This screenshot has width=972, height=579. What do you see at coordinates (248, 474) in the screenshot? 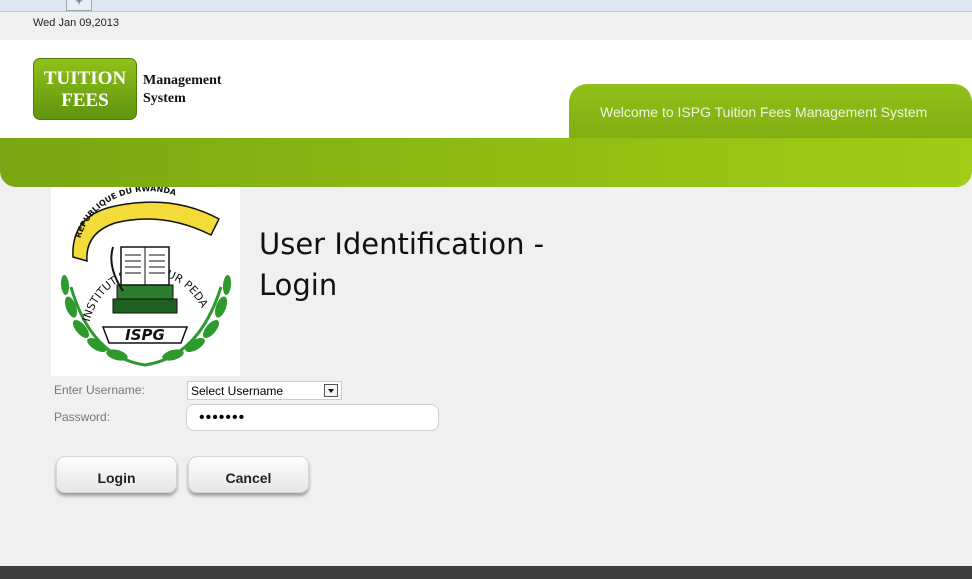
I see `cancel-button: Cancel` at bounding box center [248, 474].